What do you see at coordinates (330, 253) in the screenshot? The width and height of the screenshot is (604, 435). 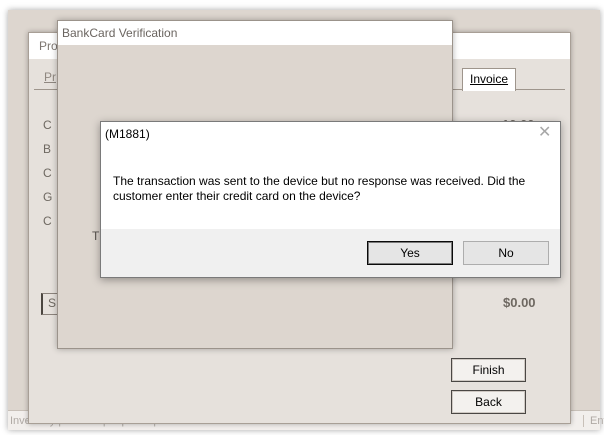 I see `dialog-button-bar: Yes No` at bounding box center [330, 253].